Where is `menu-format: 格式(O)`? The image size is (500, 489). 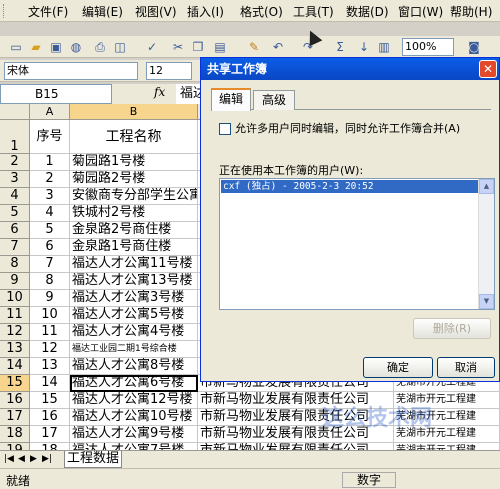 menu-format: 格式(O) is located at coordinates (261, 11).